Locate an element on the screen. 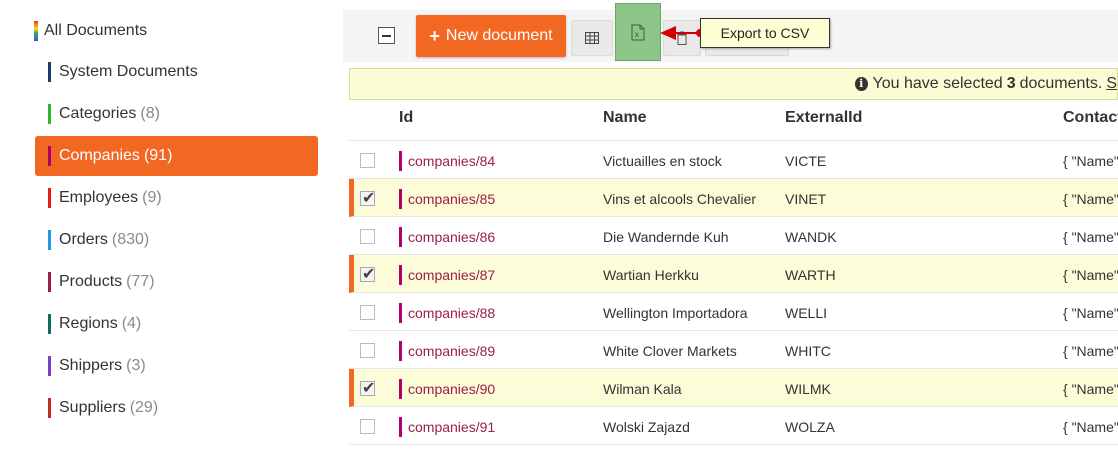 The image size is (1118, 454). table-grid-icon is located at coordinates (592, 38).